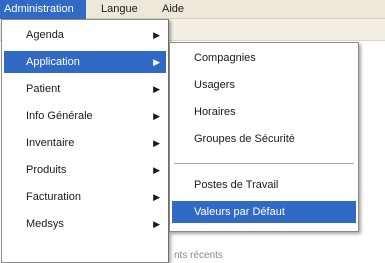 The height and width of the screenshot is (263, 385). I want to click on menu-item-label: Application, so click(53, 62).